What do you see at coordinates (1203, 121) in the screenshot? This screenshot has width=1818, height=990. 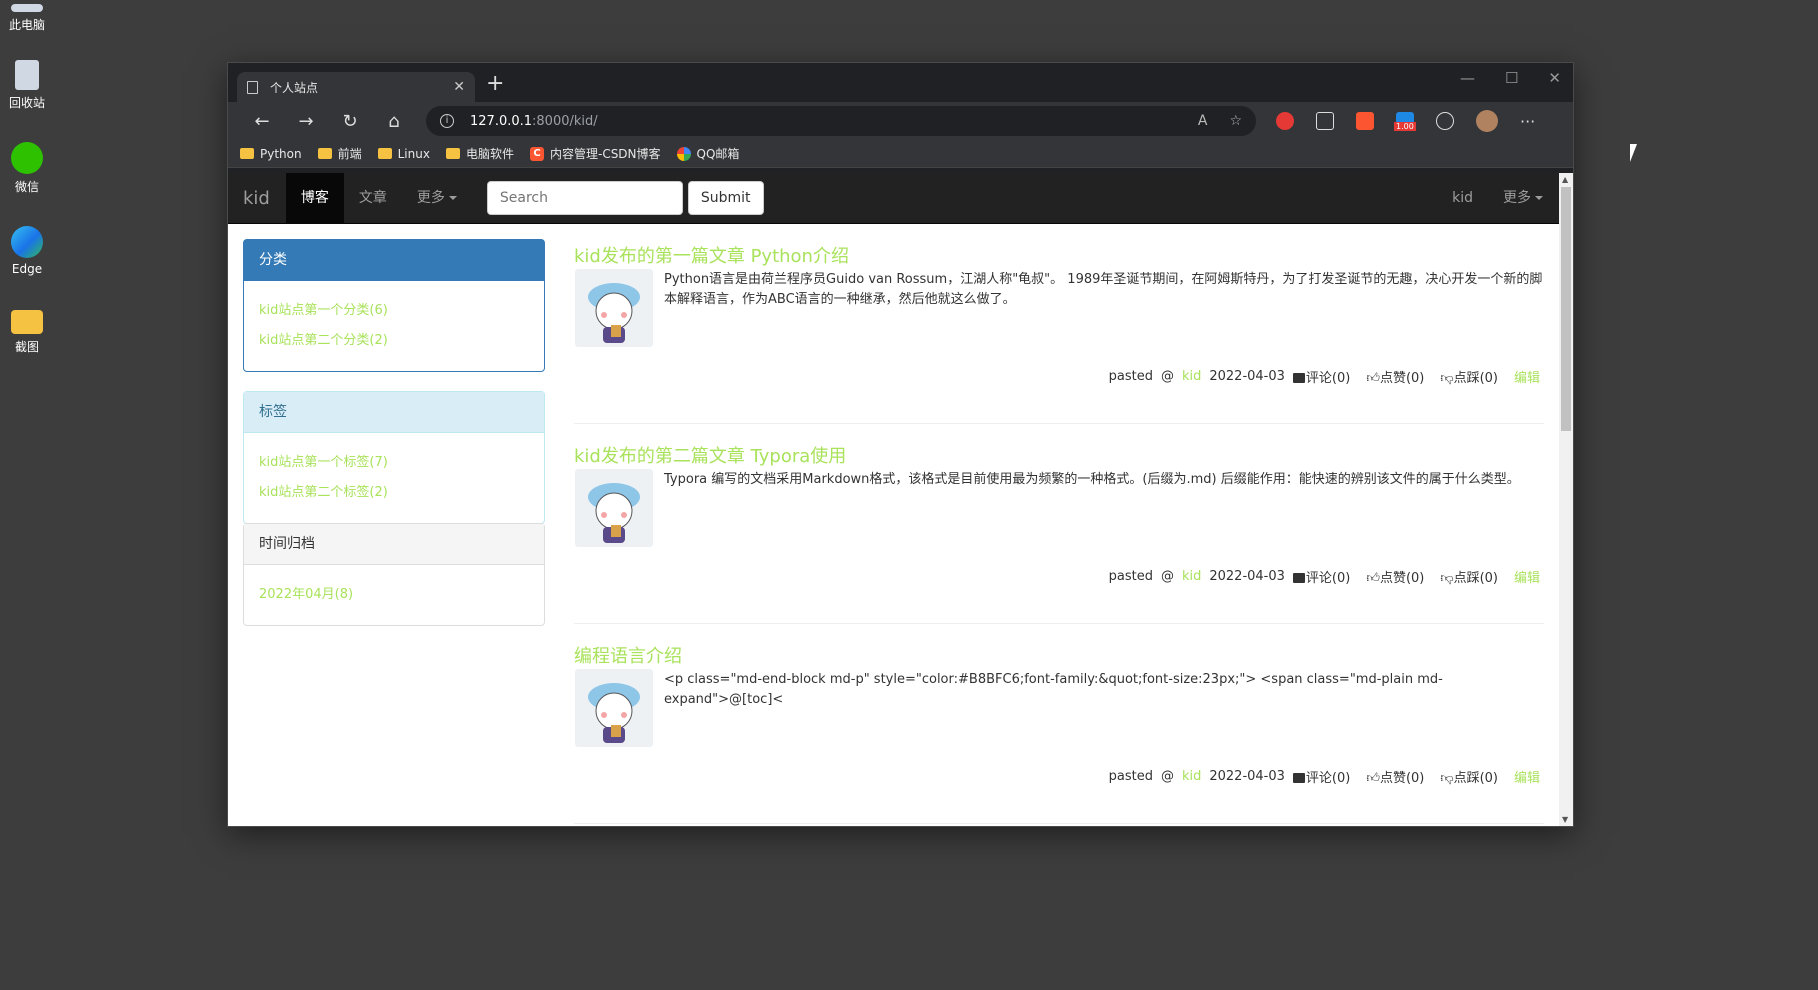 I see `read-aloud-icon: A` at bounding box center [1203, 121].